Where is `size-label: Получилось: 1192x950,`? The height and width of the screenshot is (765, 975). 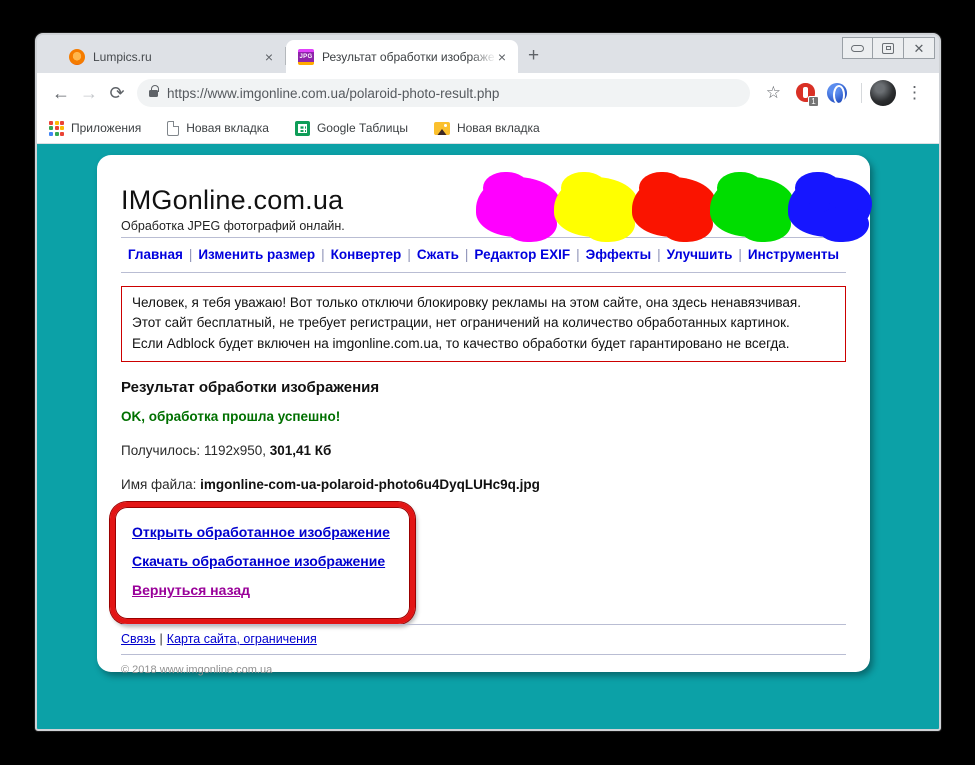
size-label: Получилось: 1192x950, is located at coordinates (193, 450).